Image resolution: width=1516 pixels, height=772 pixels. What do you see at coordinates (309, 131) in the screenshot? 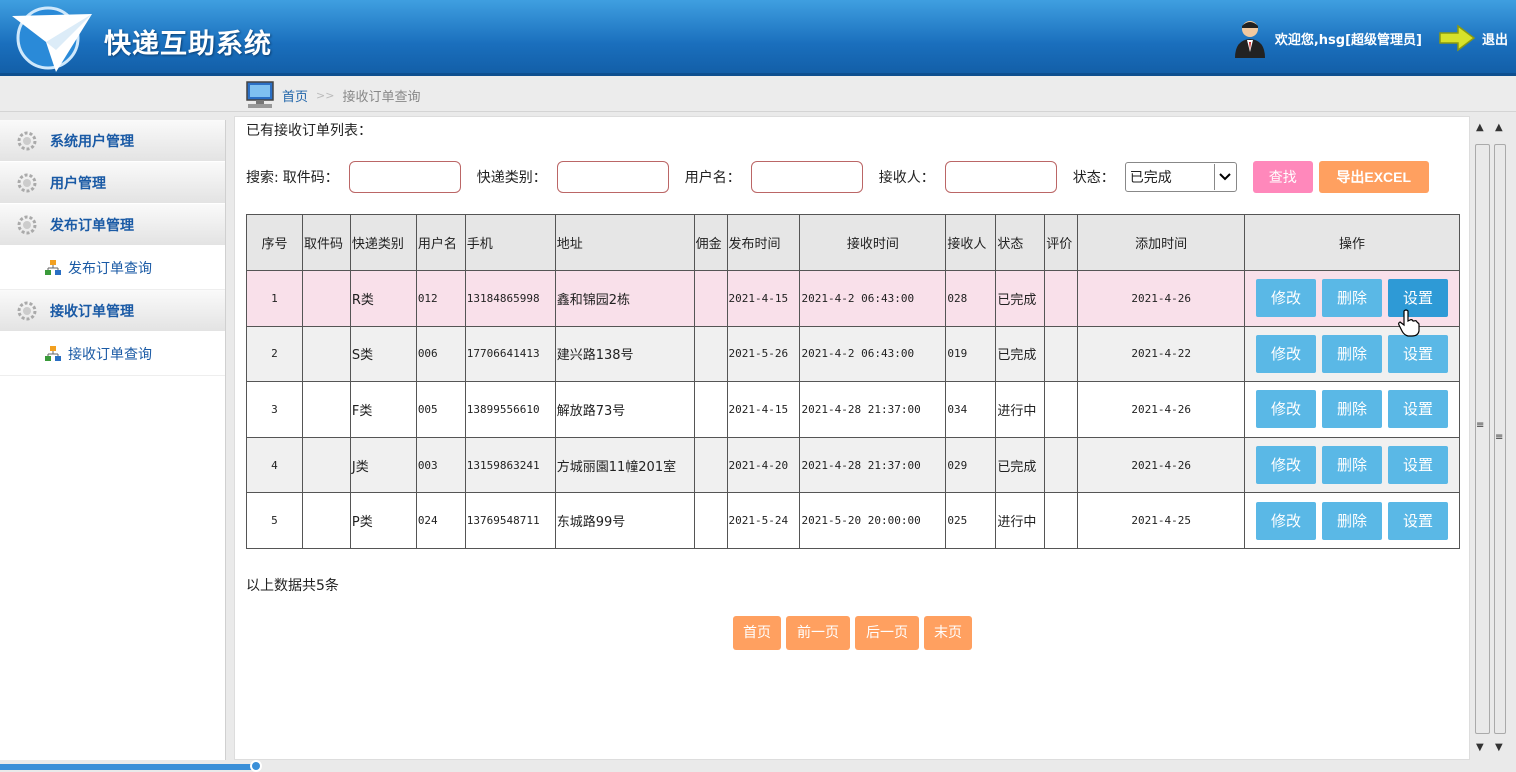
I see `list-title: 已有接收订单列表：` at bounding box center [309, 131].